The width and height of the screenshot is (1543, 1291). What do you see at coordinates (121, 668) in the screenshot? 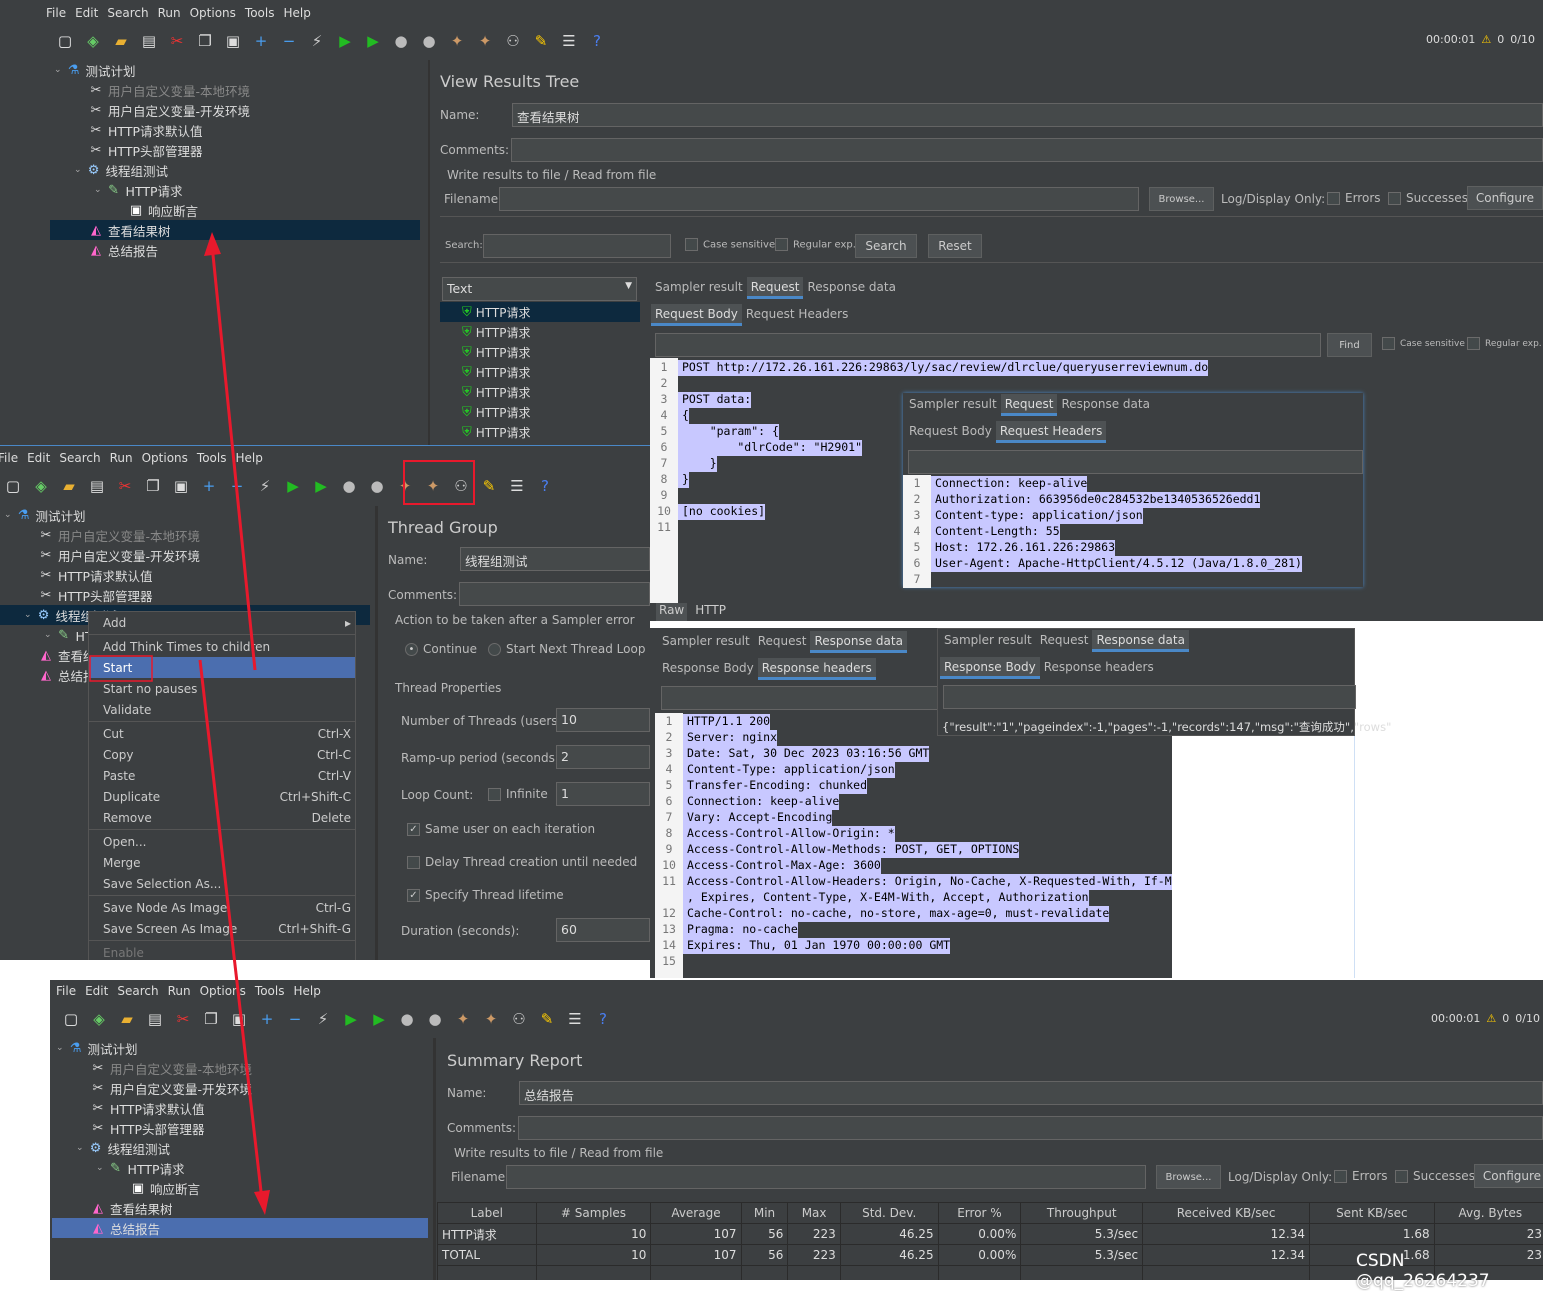
I see `start-highlight-box` at bounding box center [121, 668].